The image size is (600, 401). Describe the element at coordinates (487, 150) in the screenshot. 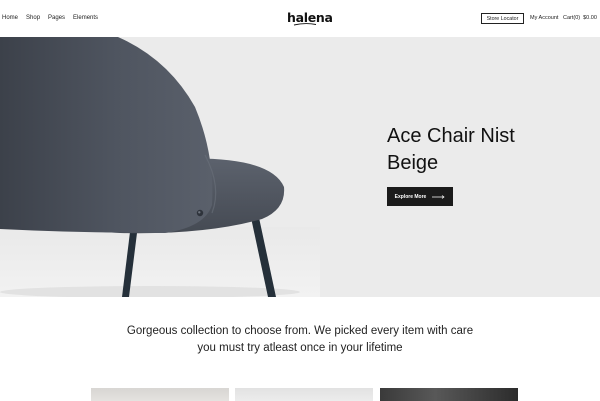

I see `hero-title: Ace Chair Nist Beige` at that location.